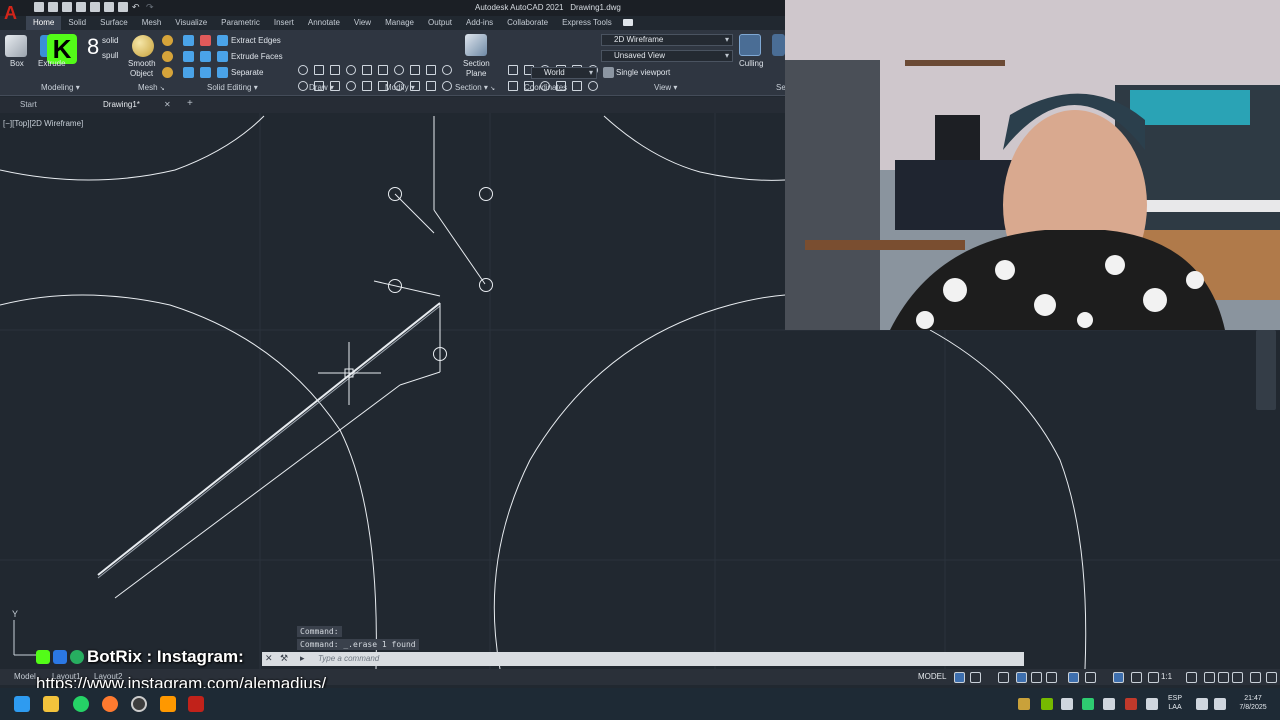  Describe the element at coordinates (13, 13) in the screenshot. I see `autocad-logo: A` at that location.